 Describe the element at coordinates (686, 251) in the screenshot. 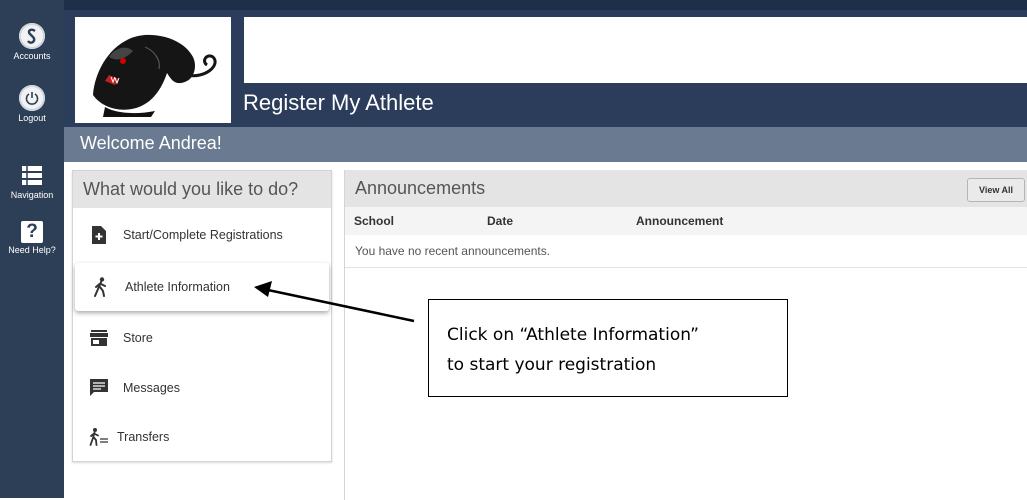

I see `announcements-empty-message: You have no recent announcements.` at that location.